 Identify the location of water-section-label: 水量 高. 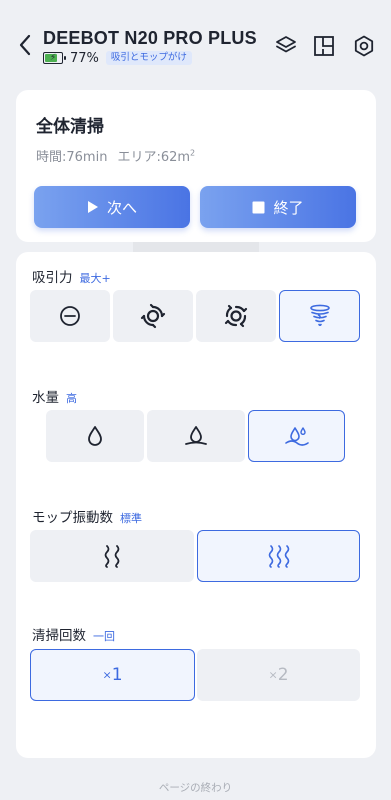
(54, 398).